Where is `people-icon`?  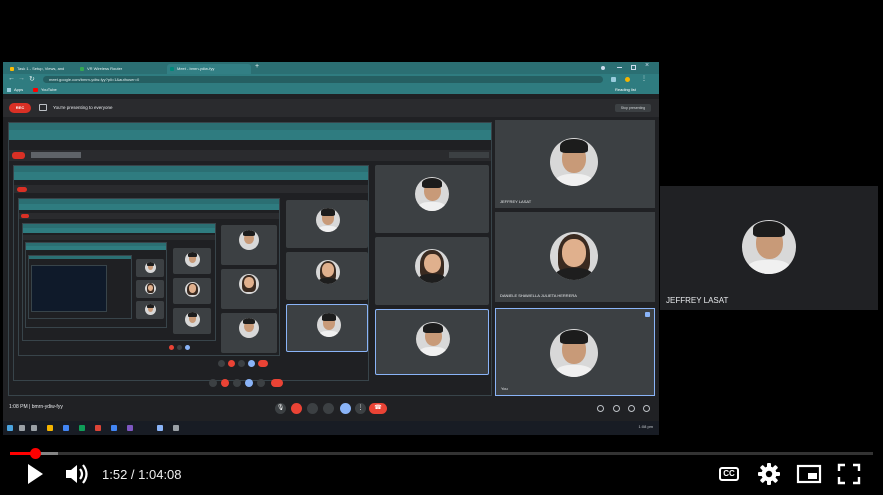
people-icon is located at coordinates (616, 408).